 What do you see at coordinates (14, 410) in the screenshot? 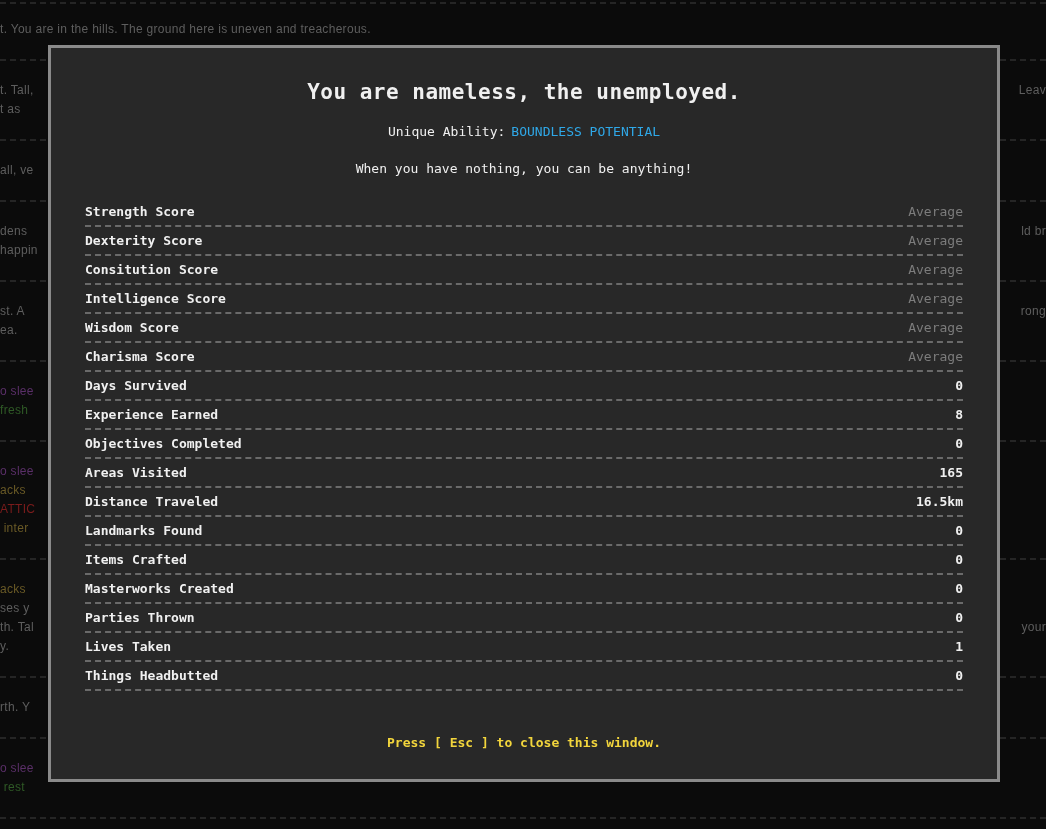
I see `log-text: fresh` at bounding box center [14, 410].